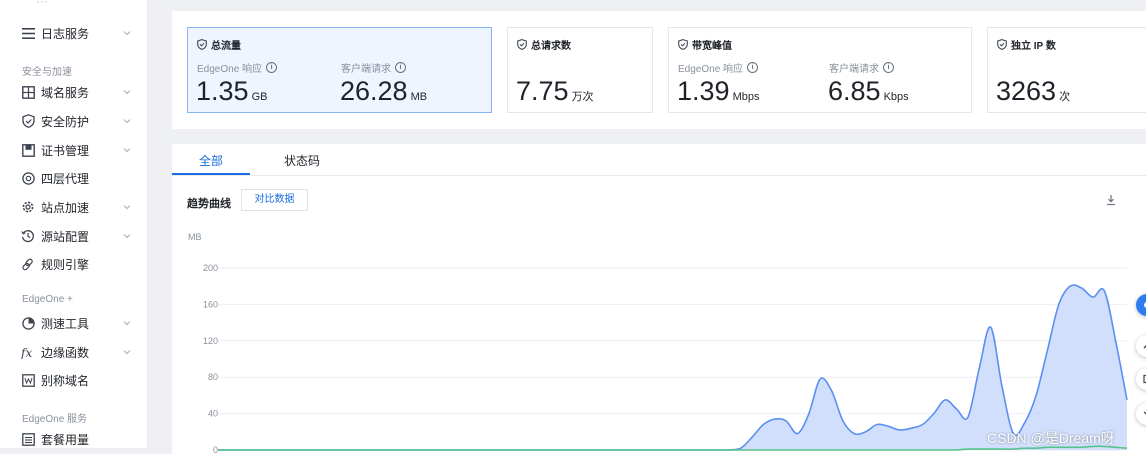 The image size is (1146, 454). I want to click on sidebar-item-certificate: 证书管理, so click(73, 150).